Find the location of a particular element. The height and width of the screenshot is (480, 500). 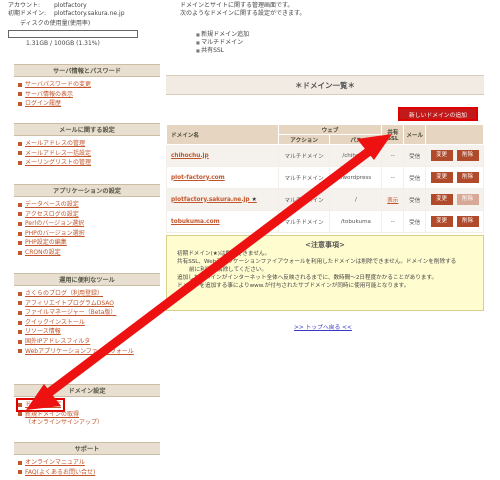

menu-item-server-info: サーバ情報の表示 is located at coordinates (89, 95).